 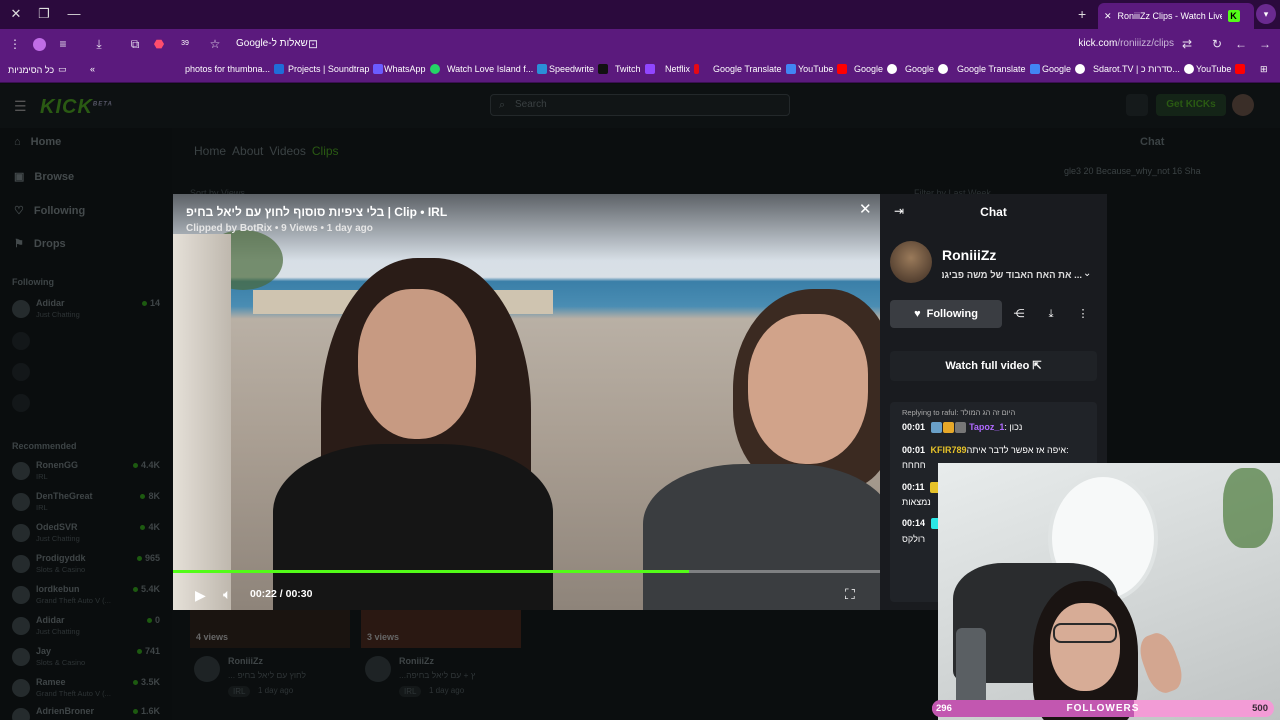 What do you see at coordinates (410, 691) in the screenshot?
I see `clip-tag: IRL` at bounding box center [410, 691].